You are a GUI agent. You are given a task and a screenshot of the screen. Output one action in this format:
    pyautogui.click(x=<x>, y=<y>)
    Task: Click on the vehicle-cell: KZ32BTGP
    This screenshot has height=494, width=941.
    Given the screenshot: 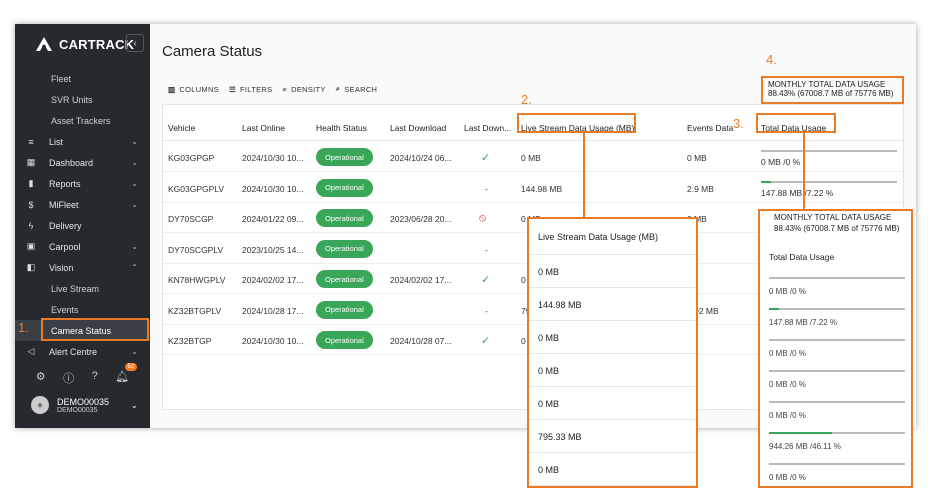 What is the action you would take?
    pyautogui.click(x=190, y=341)
    